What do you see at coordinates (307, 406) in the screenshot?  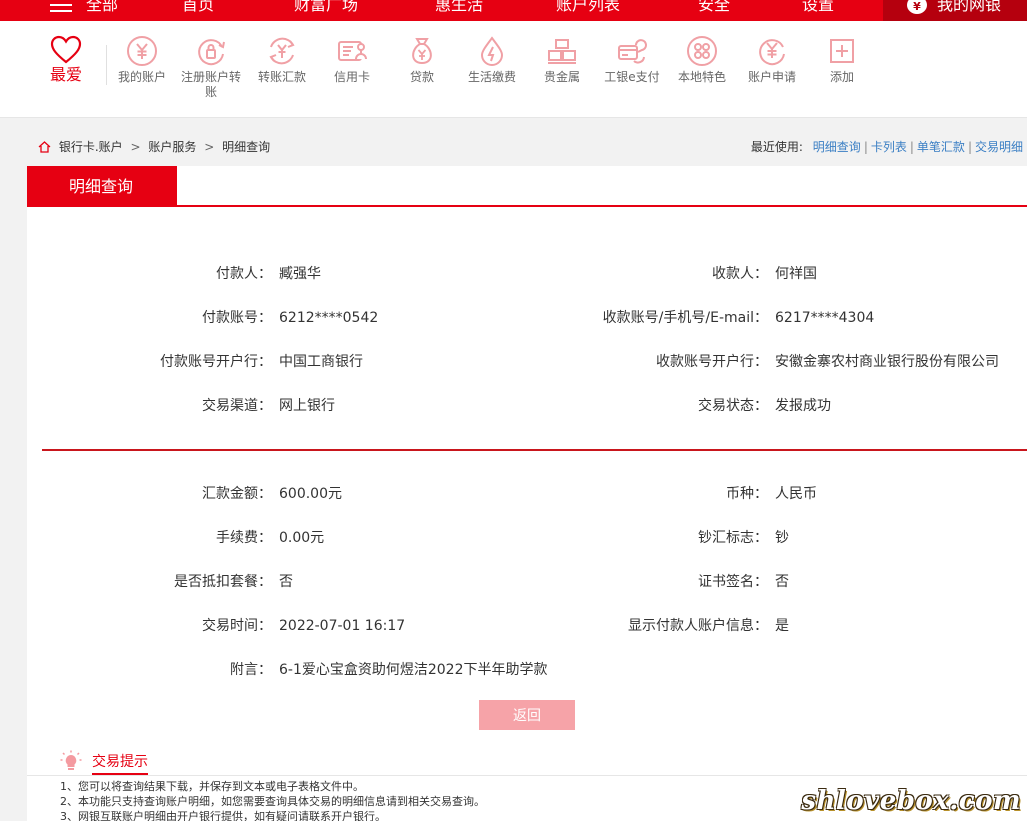 I see `channel-value: 网上银行` at bounding box center [307, 406].